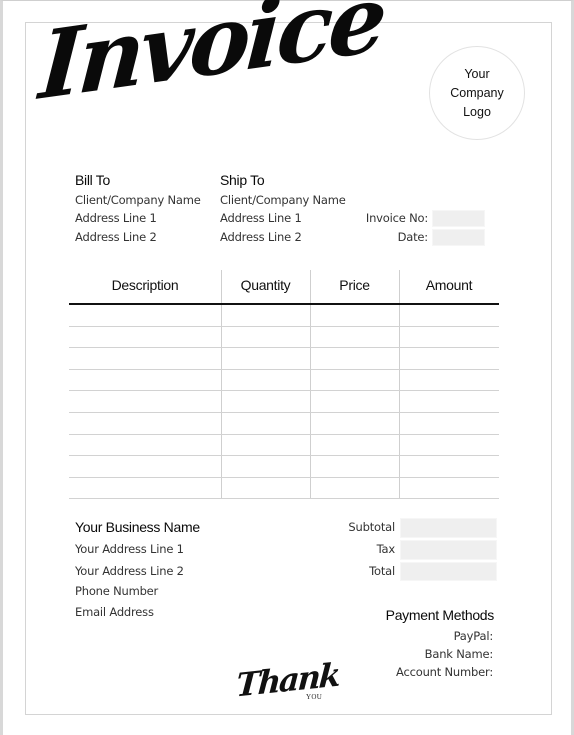  Describe the element at coordinates (261, 237) in the screenshot. I see `ship-to-address-2: Address Line 2` at that location.